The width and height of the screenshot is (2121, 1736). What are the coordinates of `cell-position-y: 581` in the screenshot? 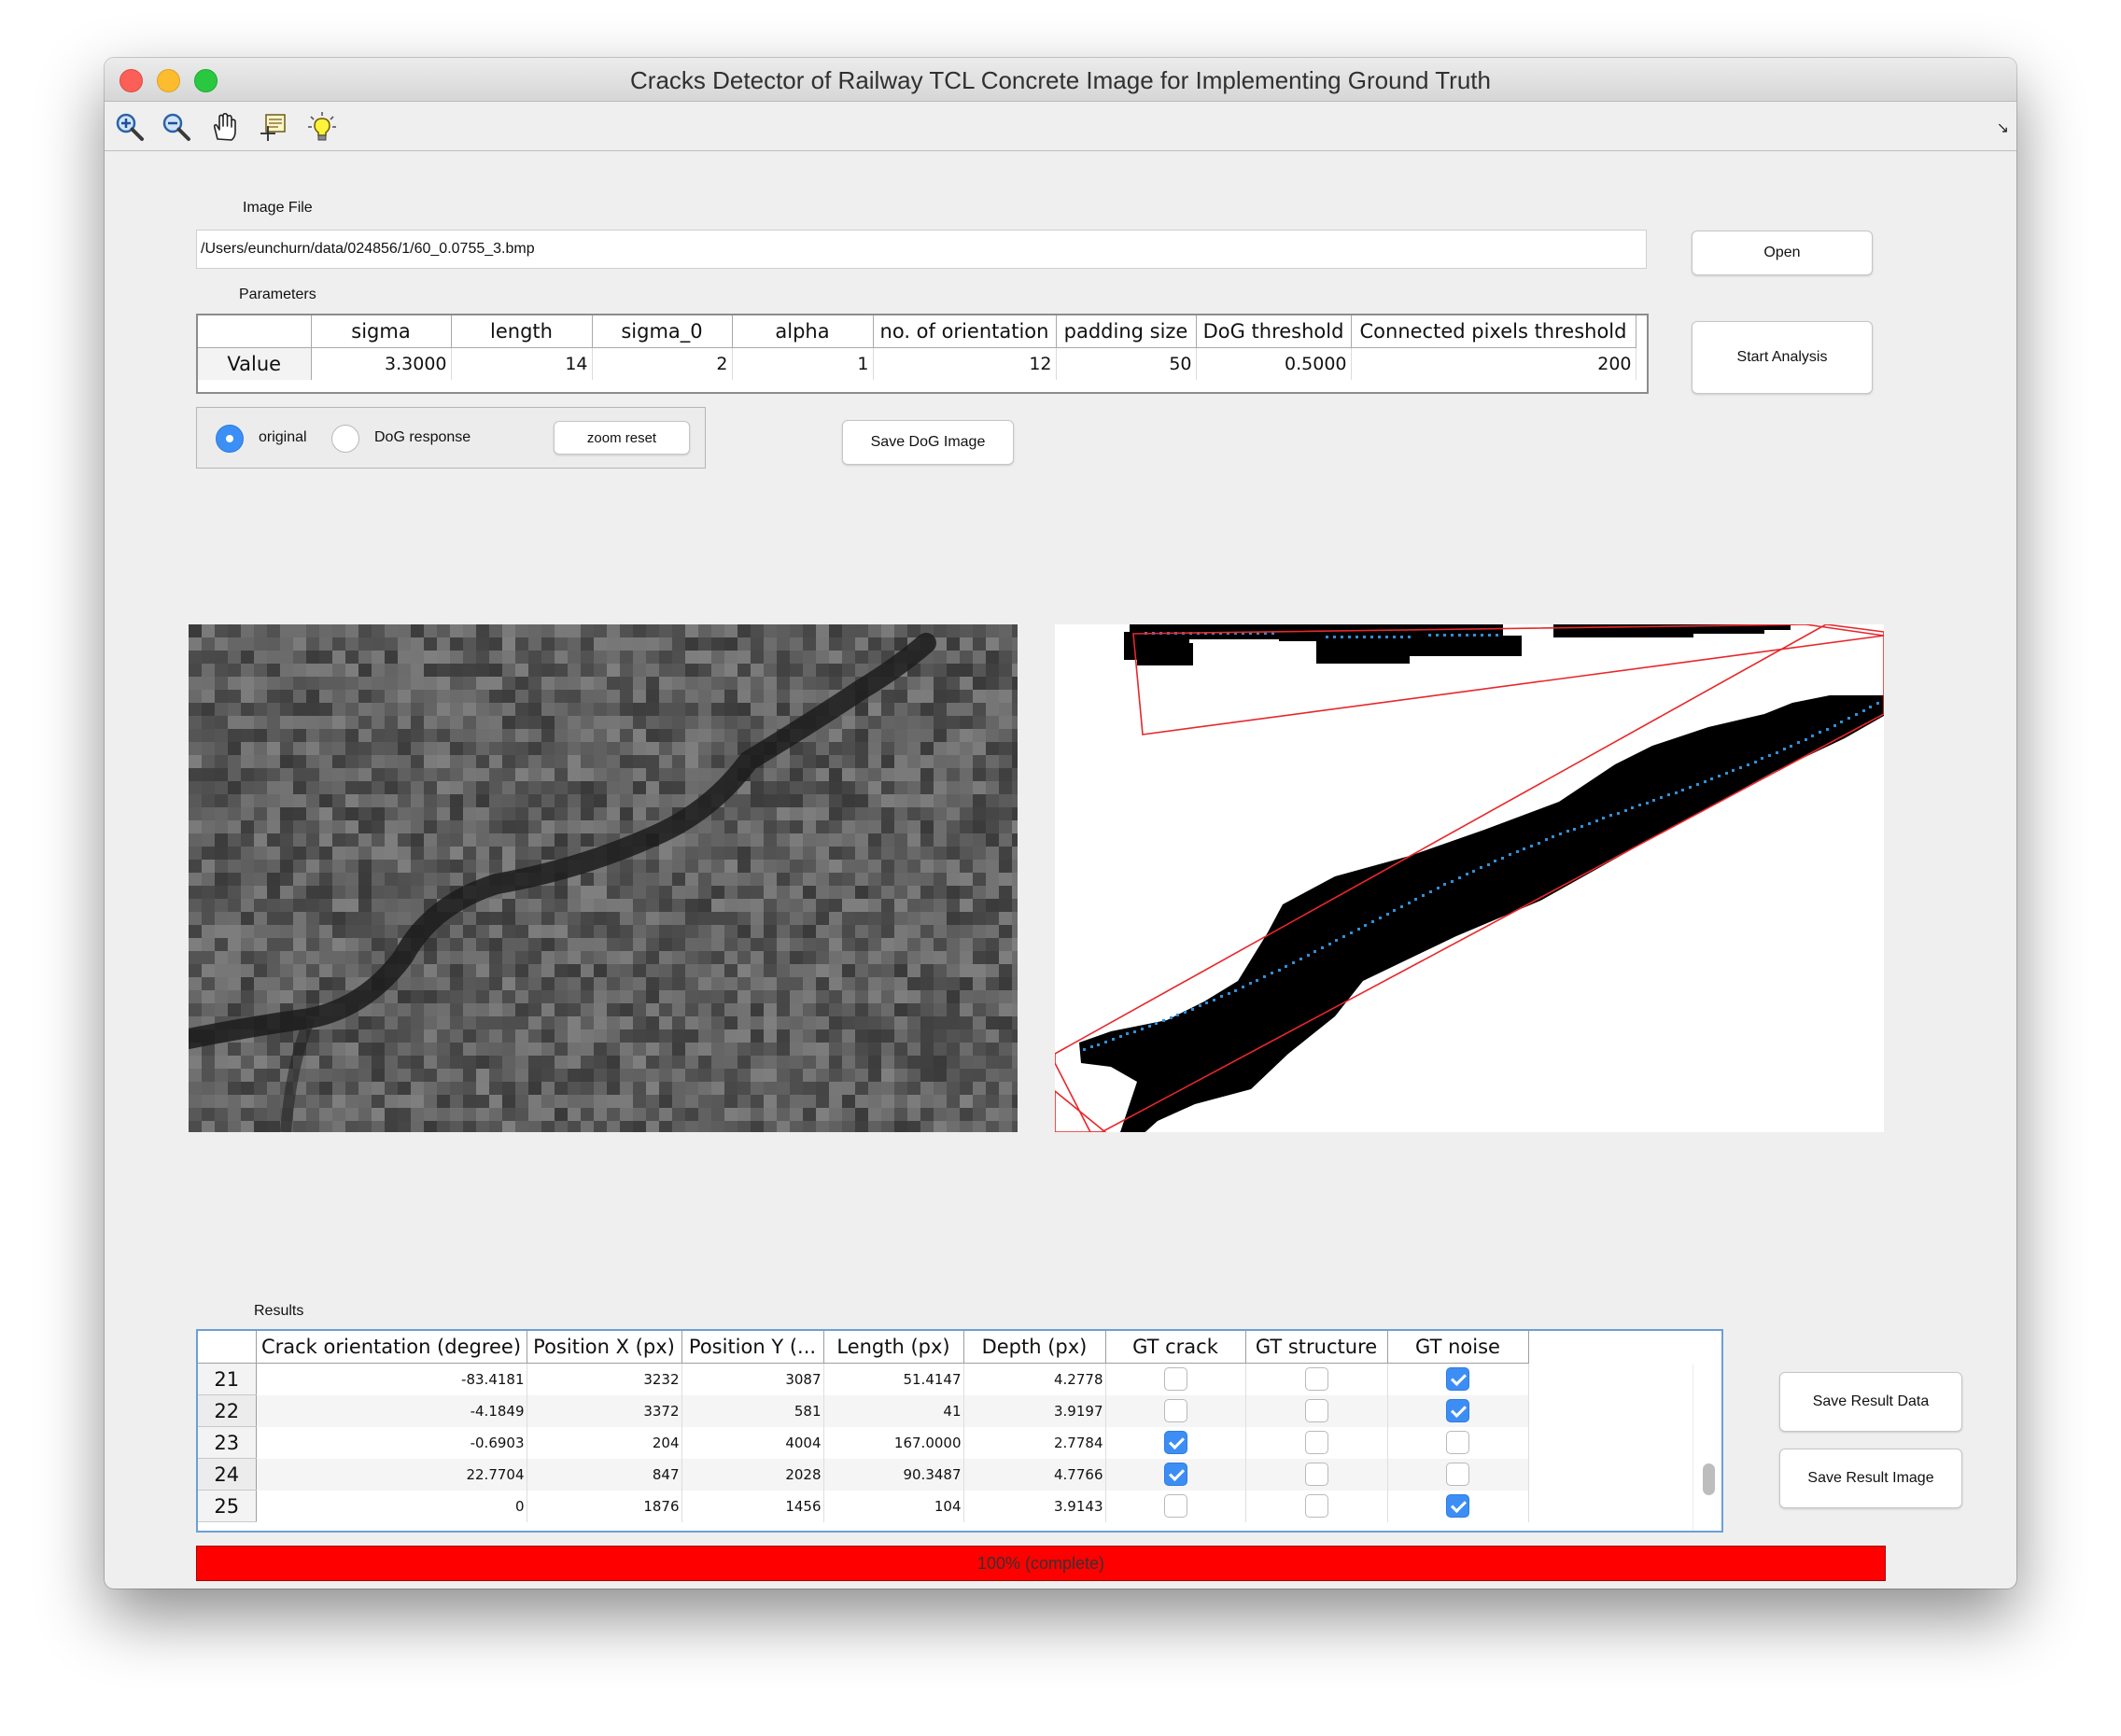 It's located at (753, 1410).